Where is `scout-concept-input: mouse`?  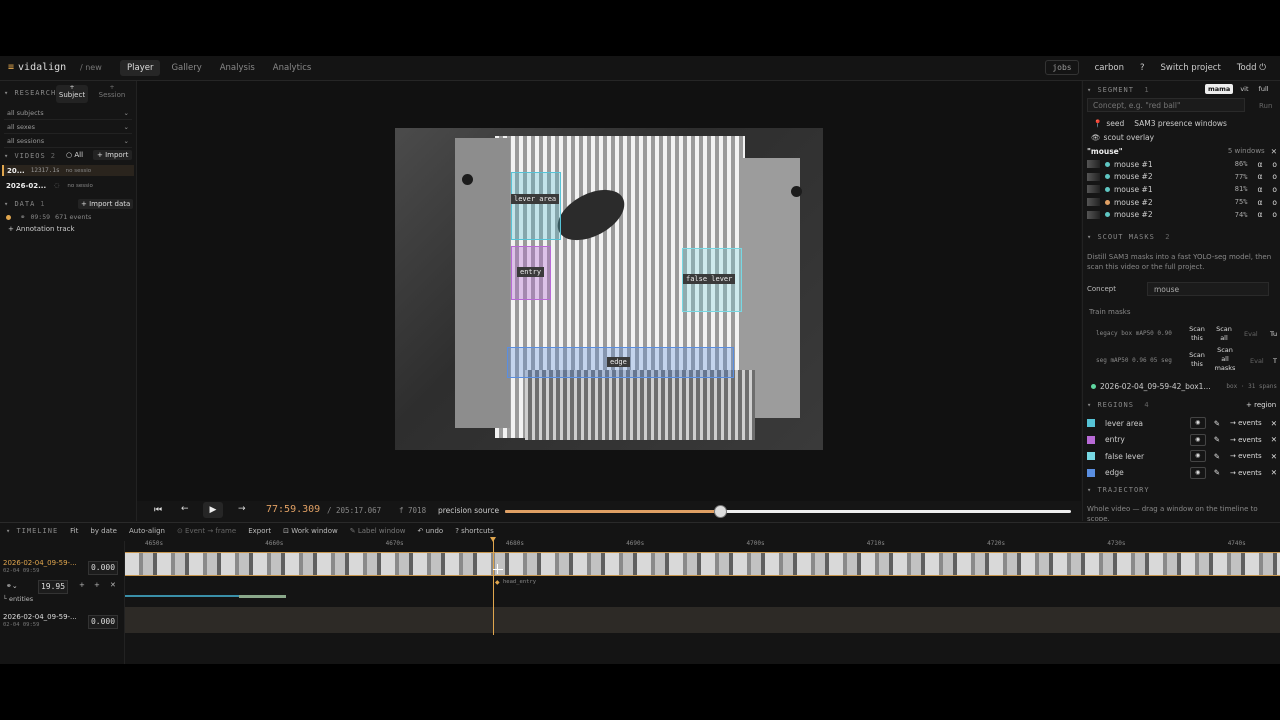 scout-concept-input: mouse is located at coordinates (1208, 289).